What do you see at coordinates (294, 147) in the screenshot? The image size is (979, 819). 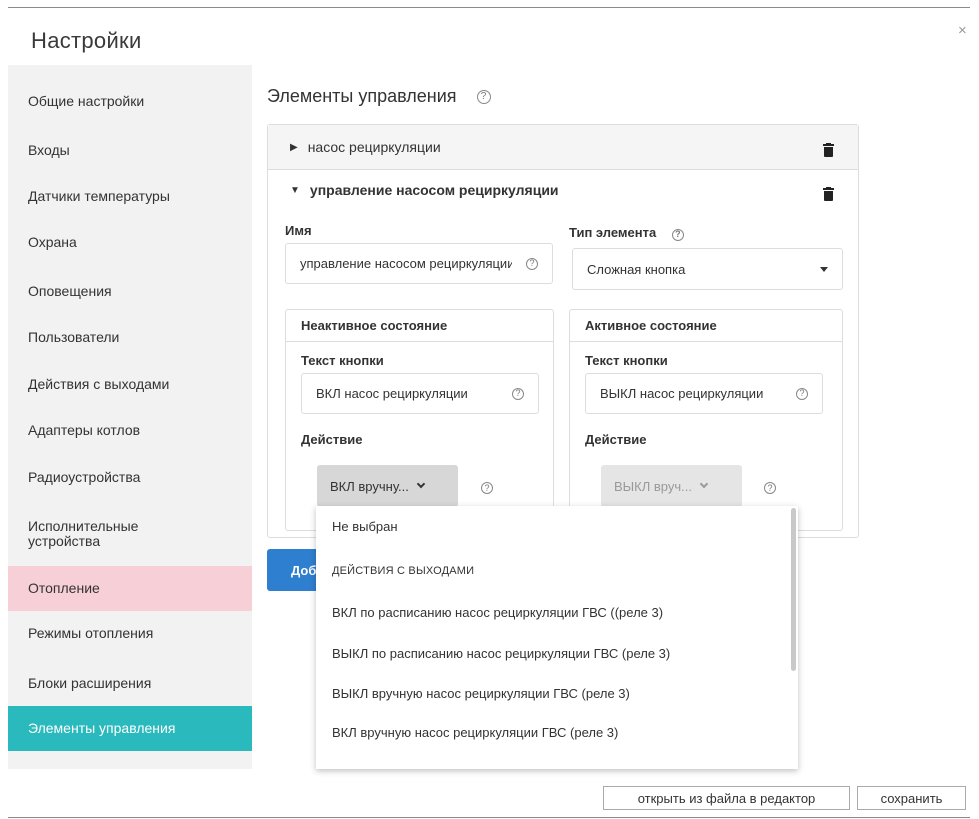 I see `caret-right-icon: ▶` at bounding box center [294, 147].